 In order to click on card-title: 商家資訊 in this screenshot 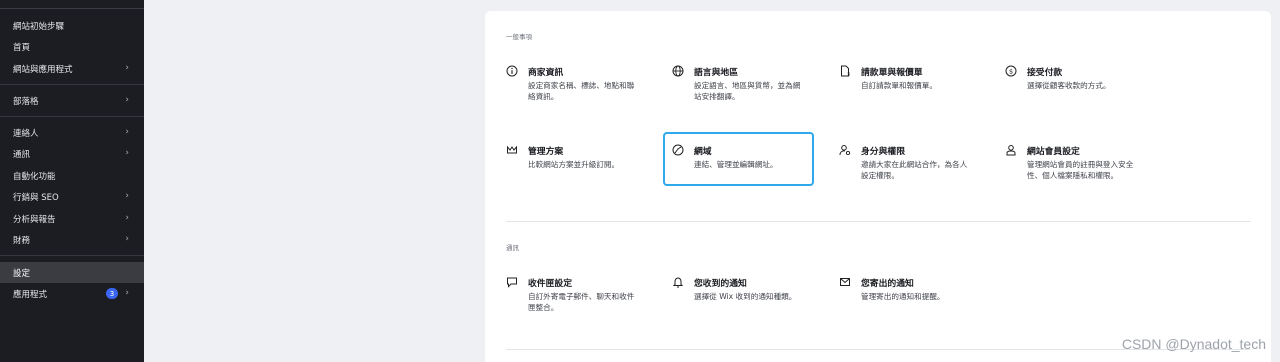, I will do `click(546, 73)`.